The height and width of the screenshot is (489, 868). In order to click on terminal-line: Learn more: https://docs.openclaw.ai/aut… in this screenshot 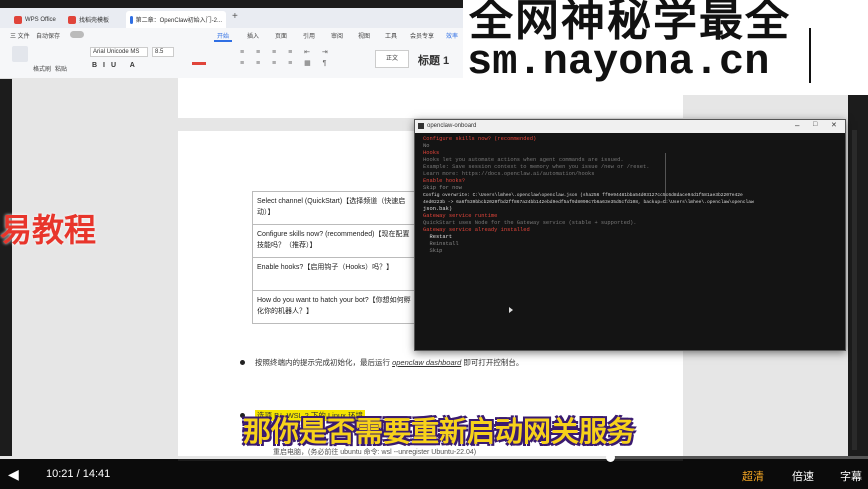, I will do `click(509, 174)`.